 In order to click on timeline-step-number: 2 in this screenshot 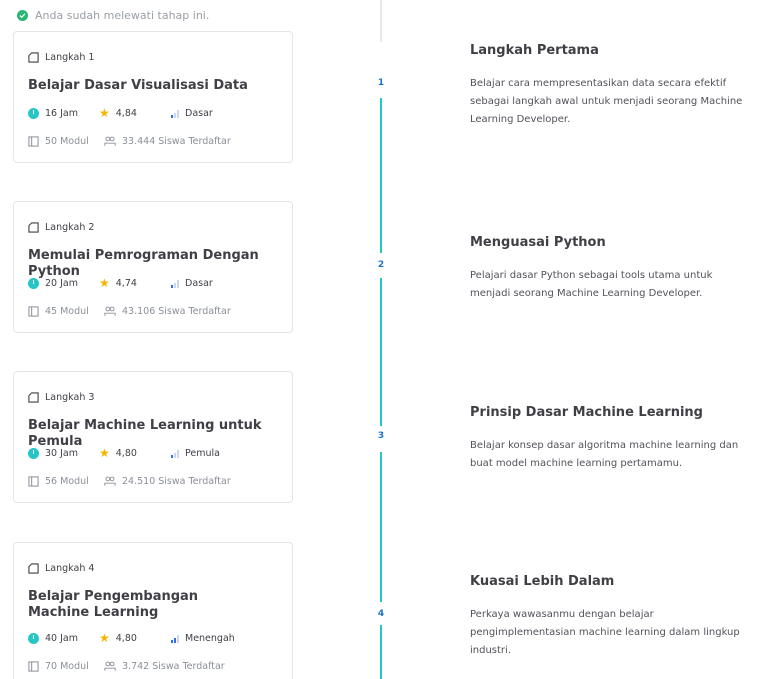, I will do `click(381, 265)`.